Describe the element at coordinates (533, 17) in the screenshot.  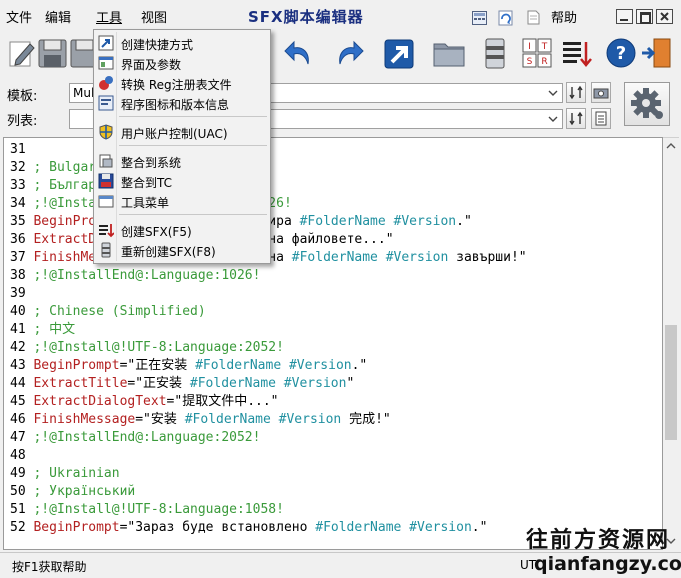
I see `document-icon` at that location.